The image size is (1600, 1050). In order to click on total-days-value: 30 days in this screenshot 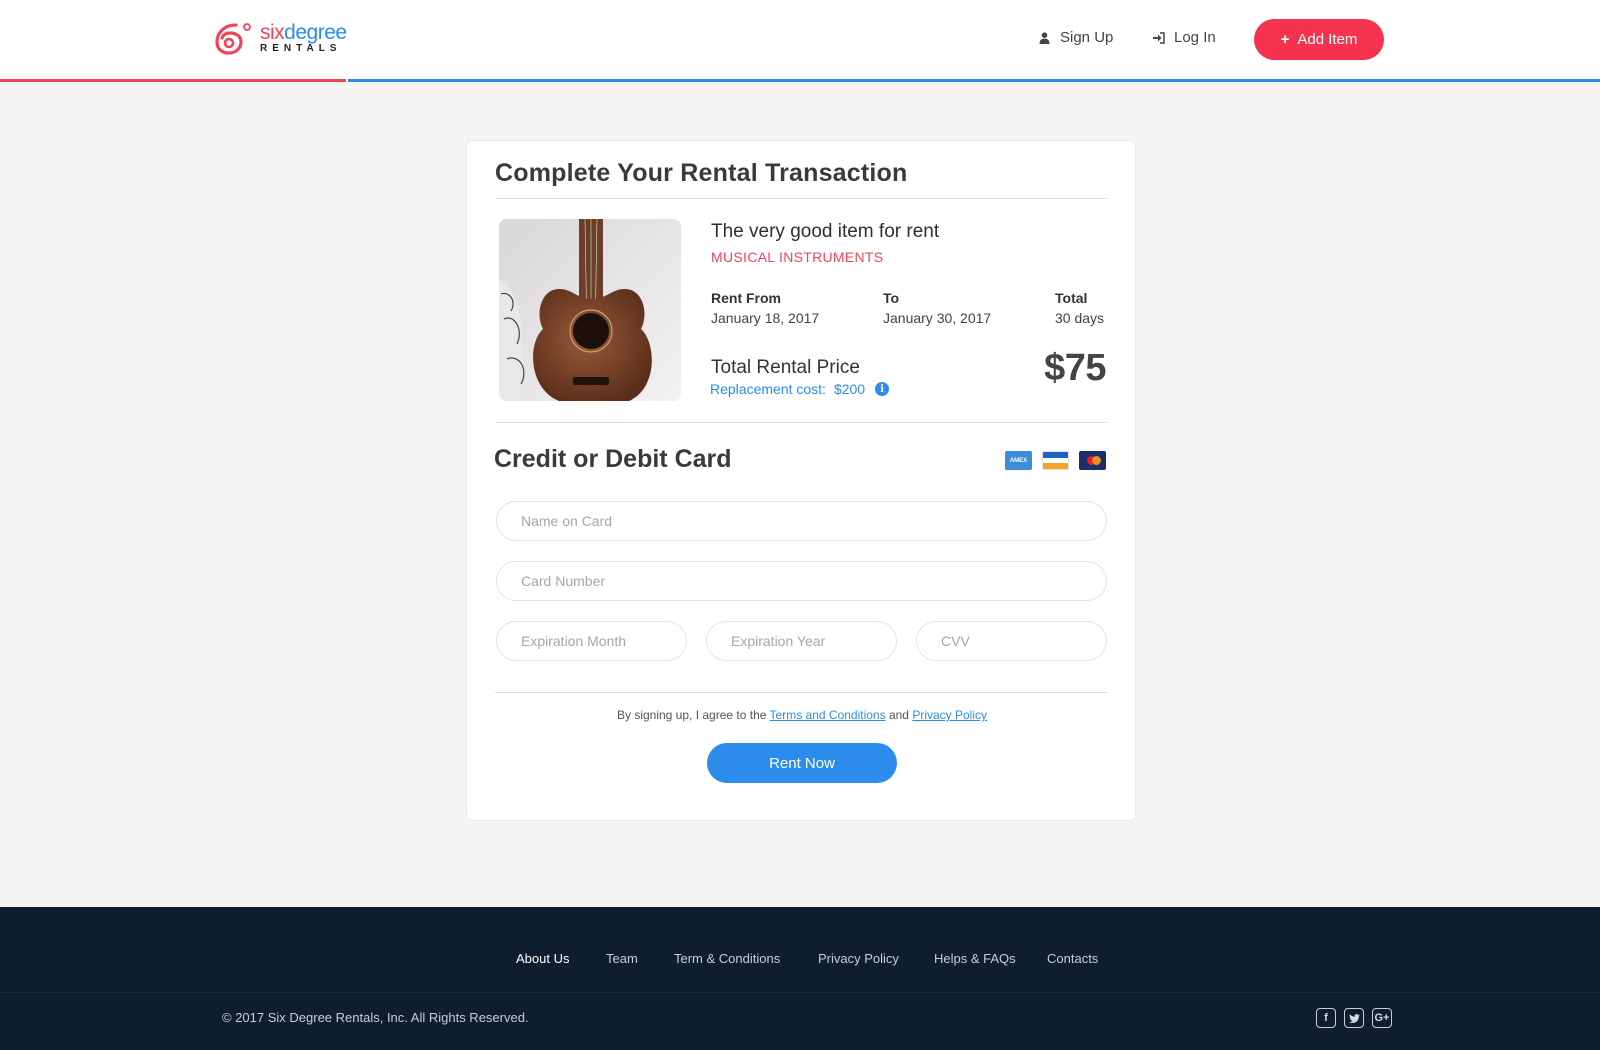, I will do `click(1080, 318)`.